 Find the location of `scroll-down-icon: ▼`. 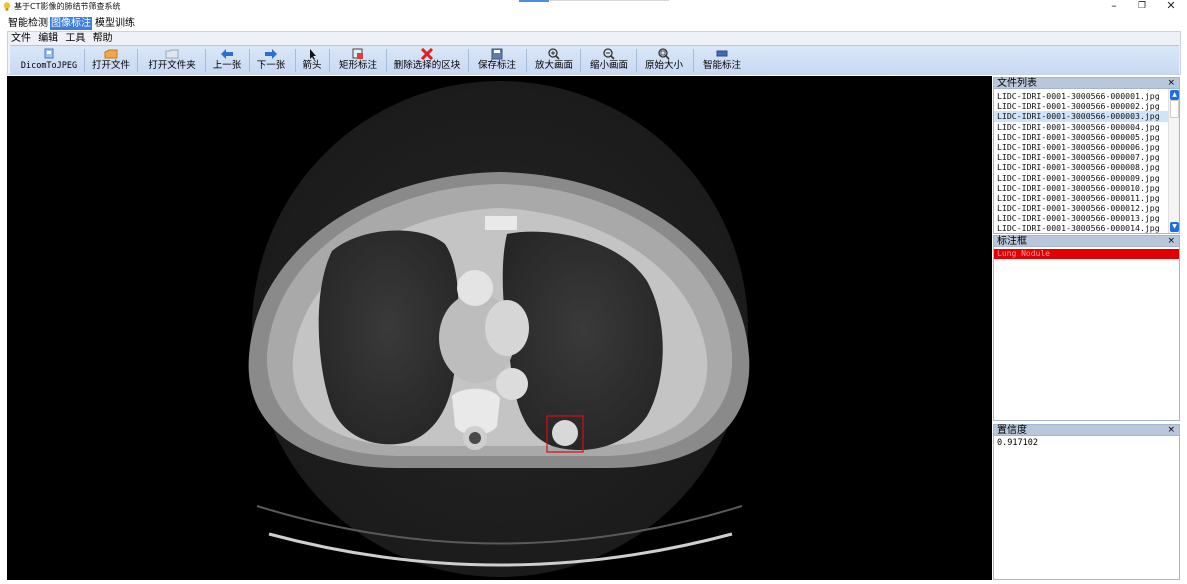

scroll-down-icon: ▼ is located at coordinates (1174, 227).